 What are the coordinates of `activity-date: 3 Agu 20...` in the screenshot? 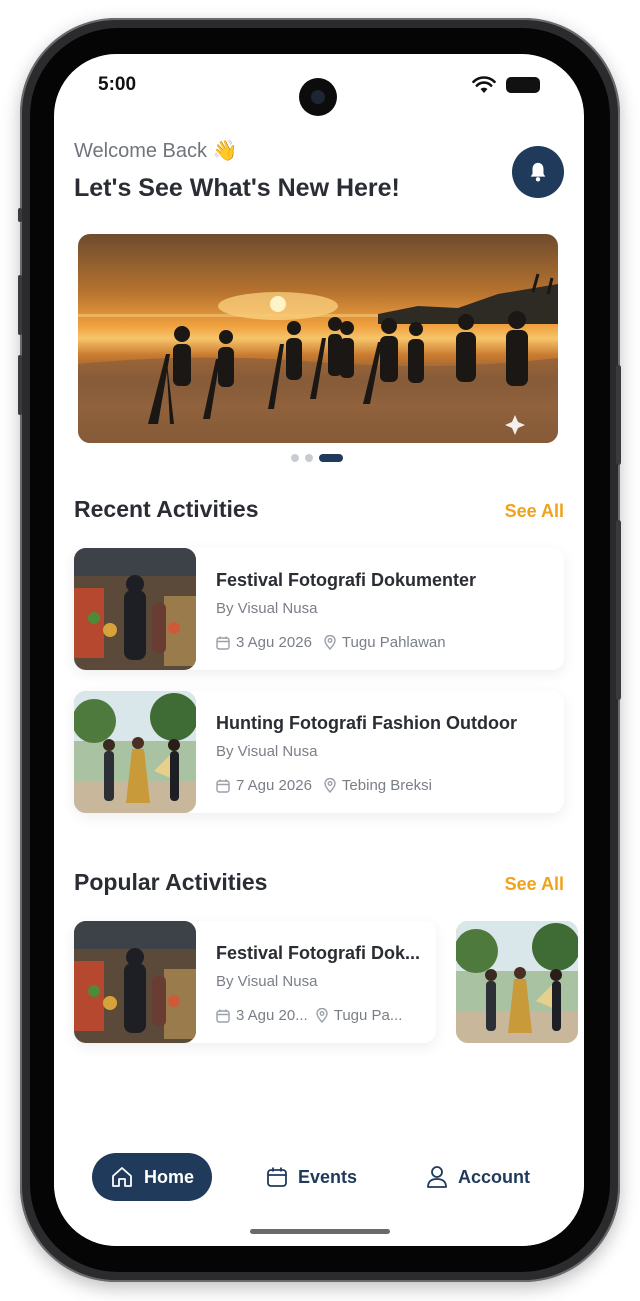 It's located at (262, 1015).